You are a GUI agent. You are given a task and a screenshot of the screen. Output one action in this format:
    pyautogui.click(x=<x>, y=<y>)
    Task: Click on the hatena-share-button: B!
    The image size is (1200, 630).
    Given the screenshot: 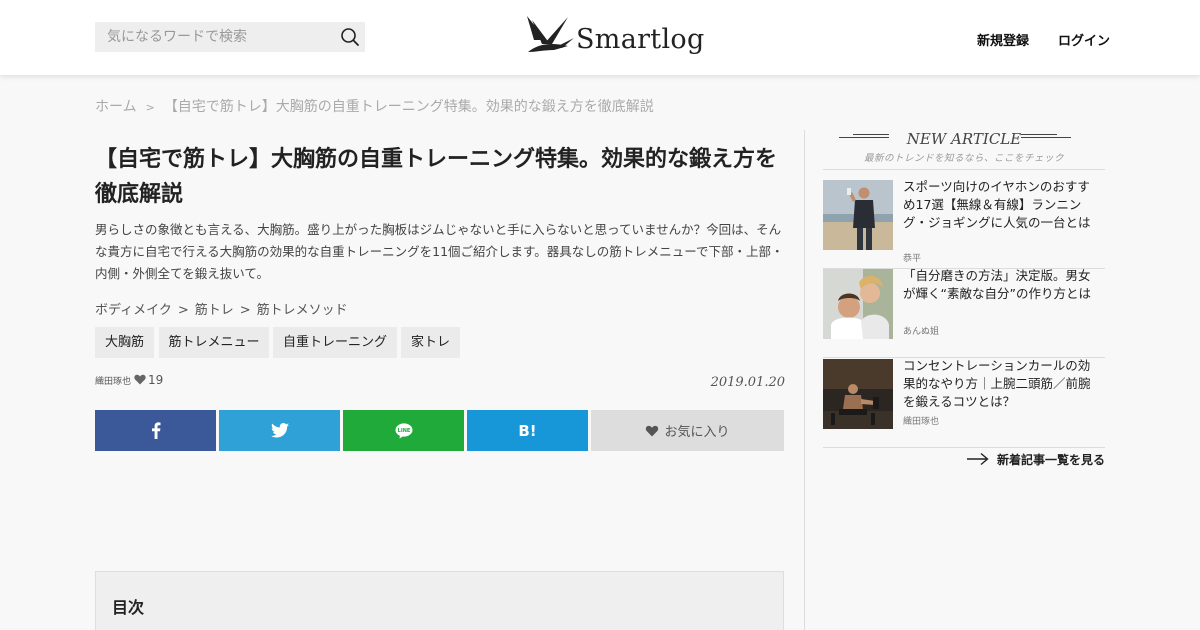 What is the action you would take?
    pyautogui.click(x=527, y=430)
    